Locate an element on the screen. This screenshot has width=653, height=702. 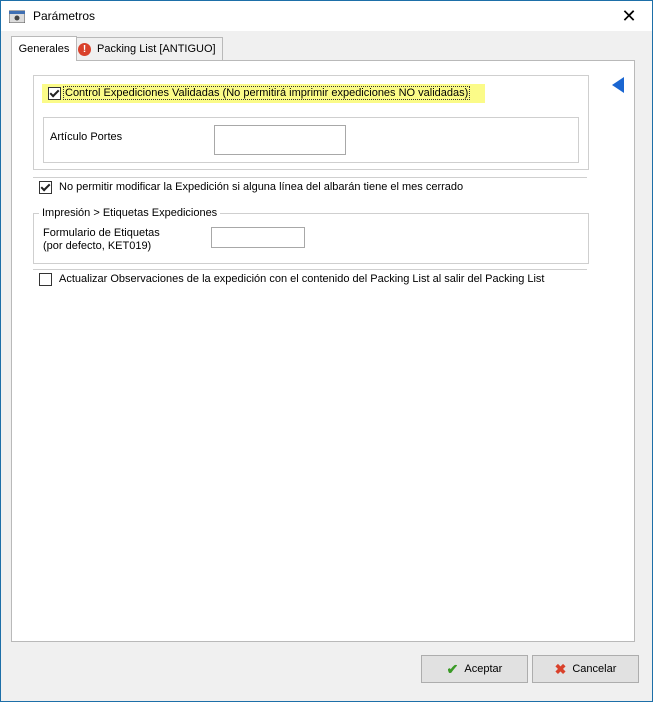
tab-packing-list: ! Packing List [ANTIGUO] is located at coordinates (148, 48).